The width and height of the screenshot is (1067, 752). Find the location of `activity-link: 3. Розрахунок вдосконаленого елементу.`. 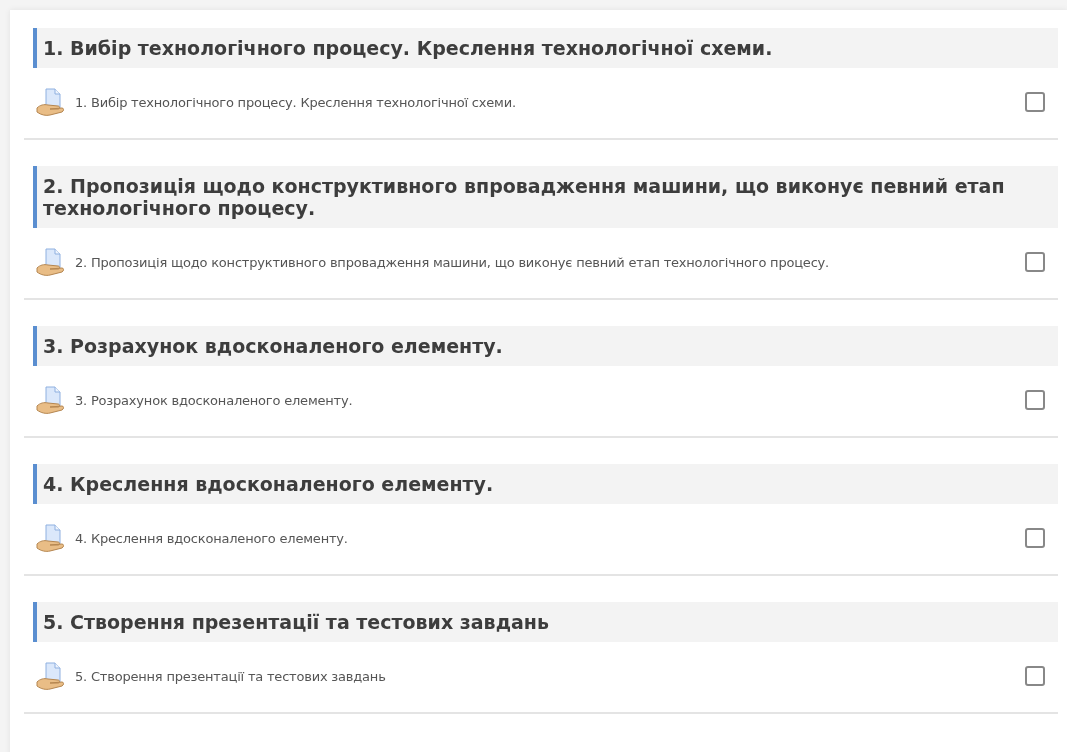

activity-link: 3. Розрахунок вдосконаленого елементу. is located at coordinates (544, 400).